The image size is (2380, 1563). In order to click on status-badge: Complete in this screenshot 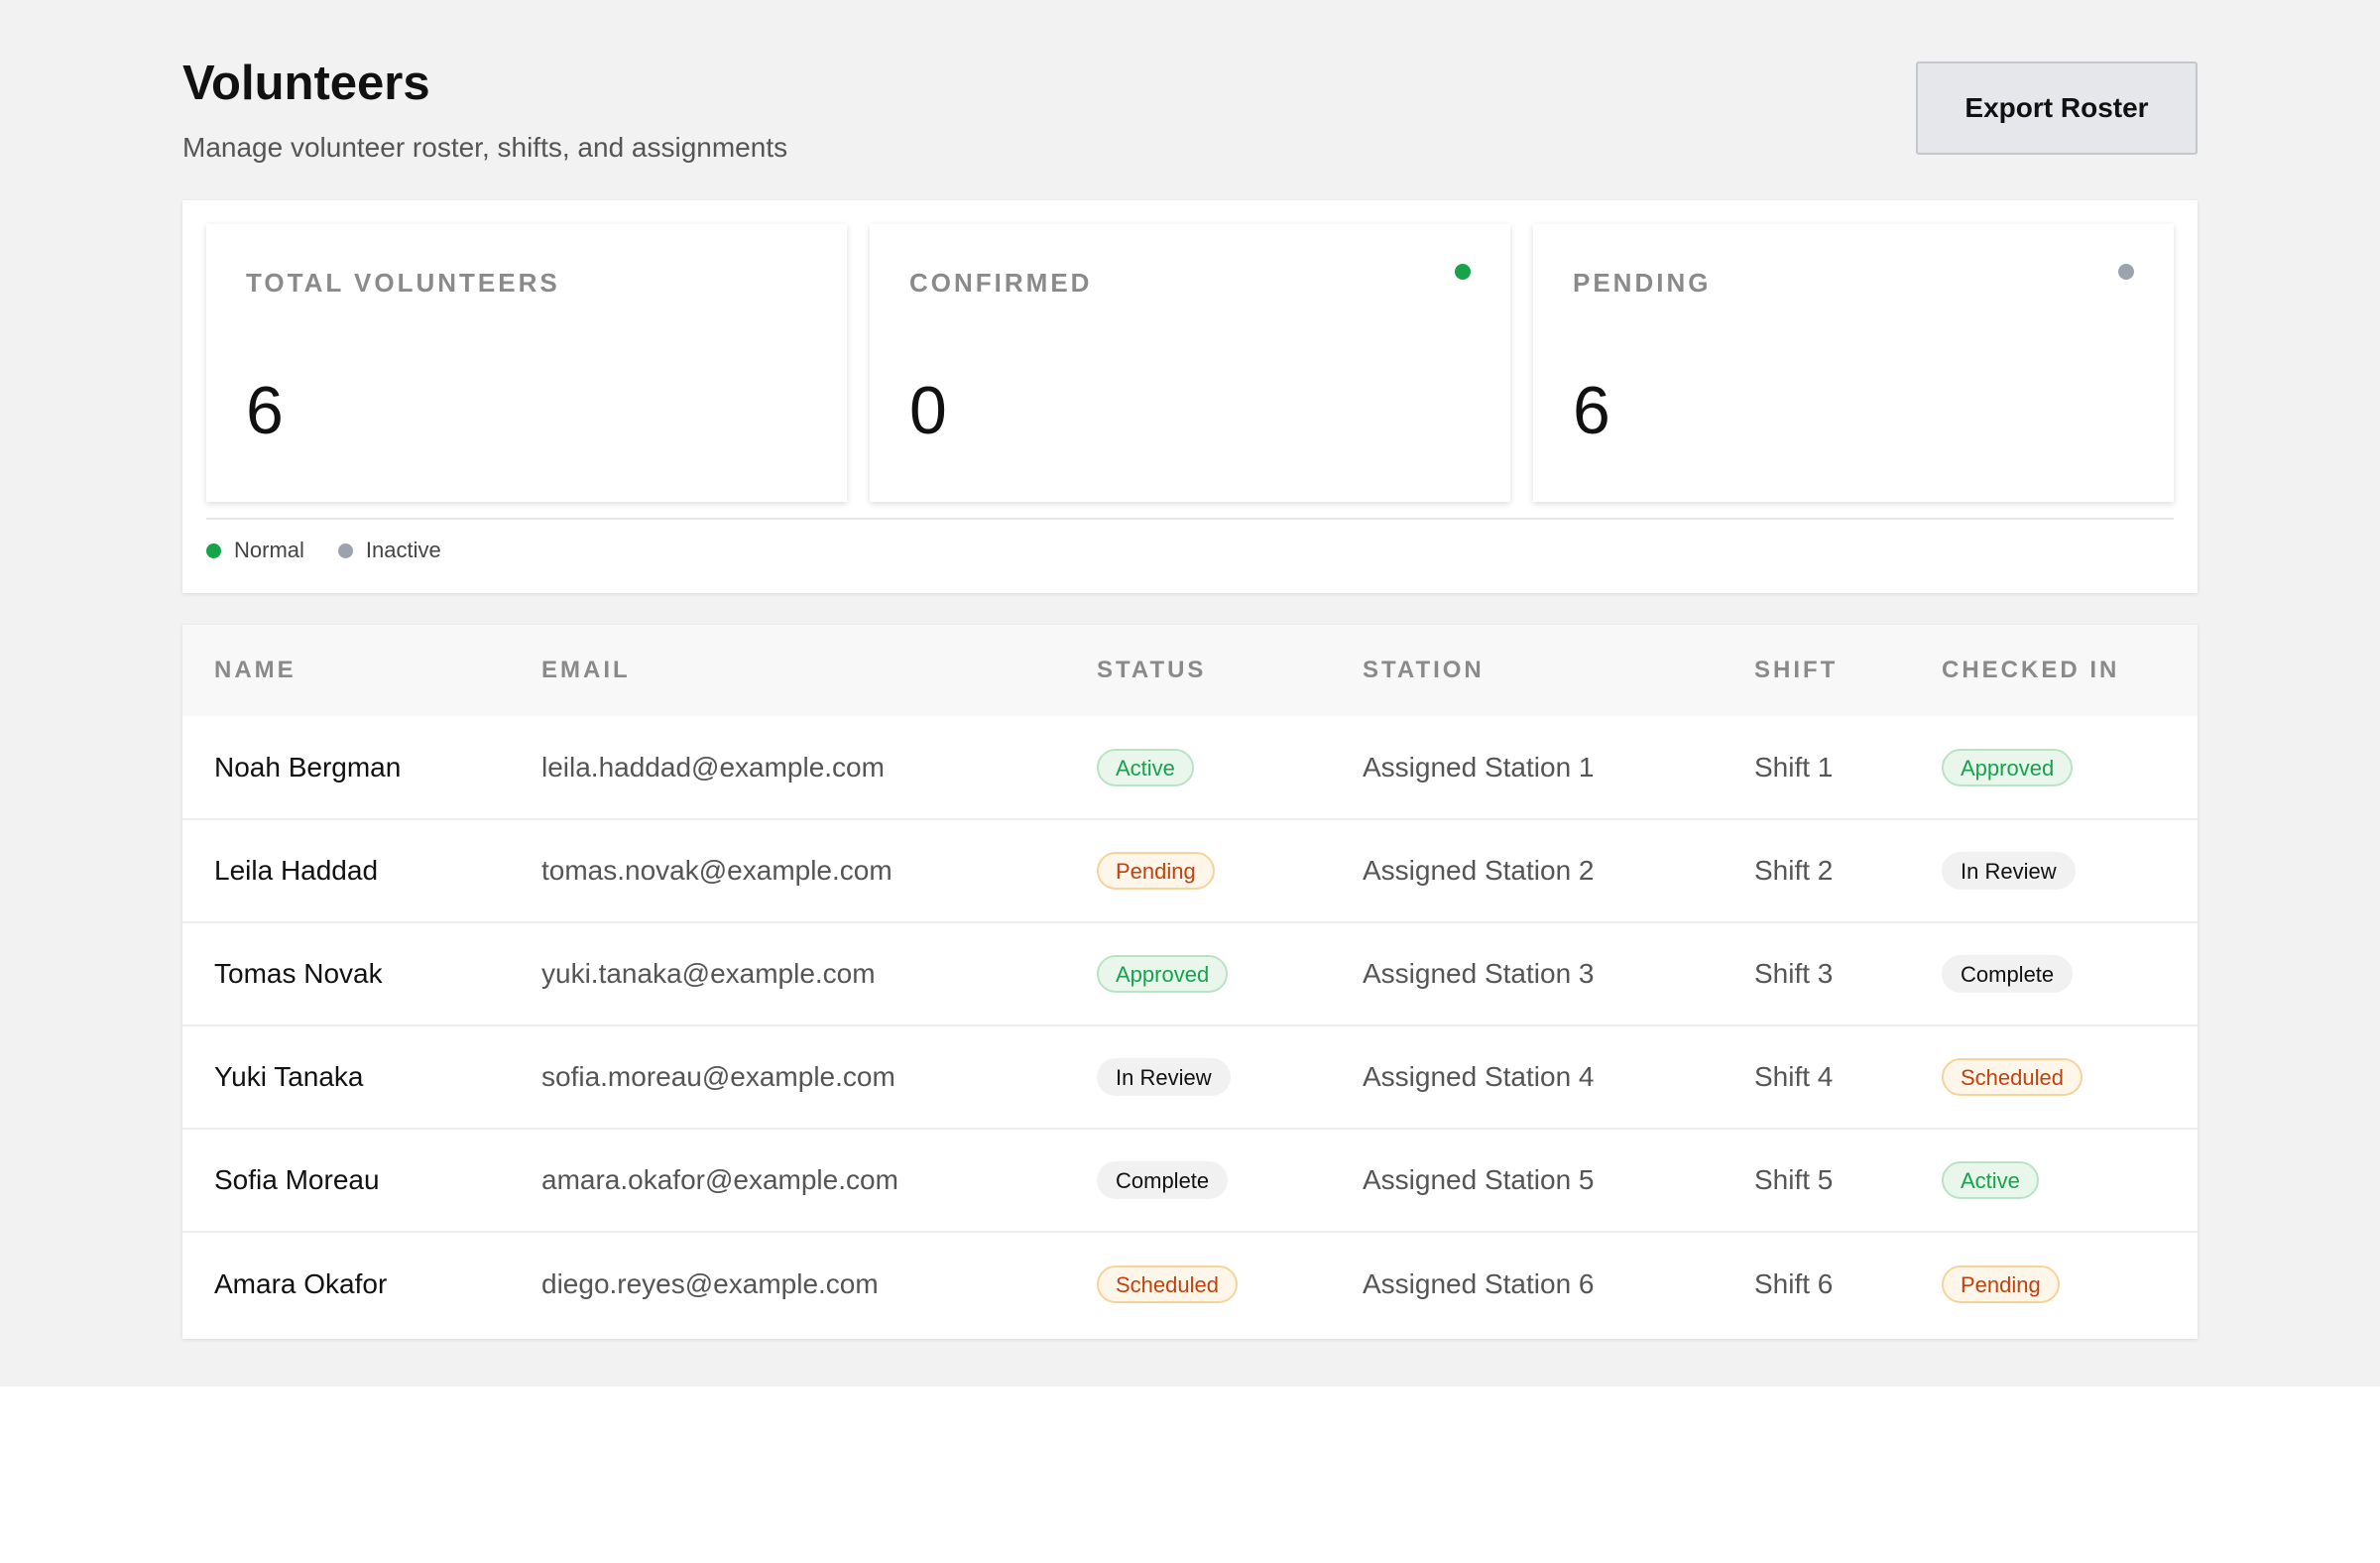, I will do `click(1163, 1180)`.